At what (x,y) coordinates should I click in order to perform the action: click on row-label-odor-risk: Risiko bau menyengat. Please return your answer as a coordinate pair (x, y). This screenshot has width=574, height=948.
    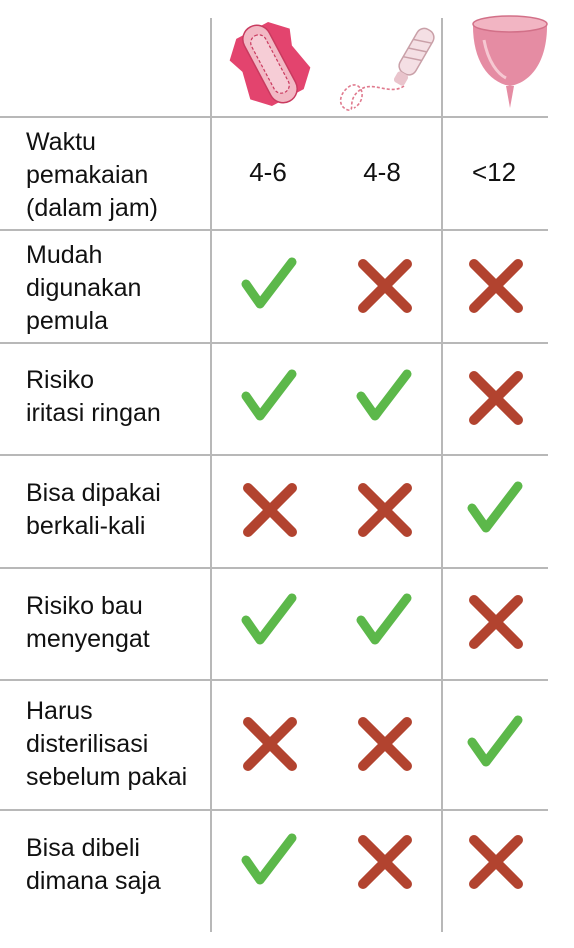
    Looking at the image, I should click on (88, 622).